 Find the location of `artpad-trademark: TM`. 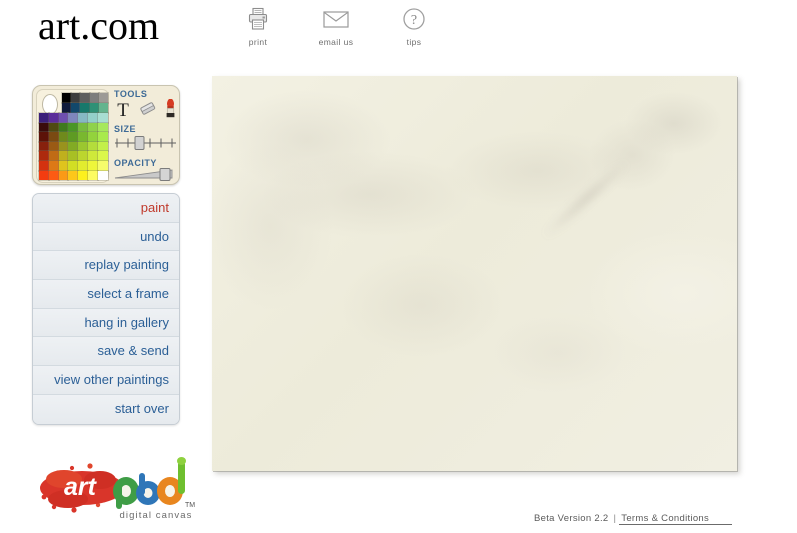

artpad-trademark: TM is located at coordinates (190, 505).